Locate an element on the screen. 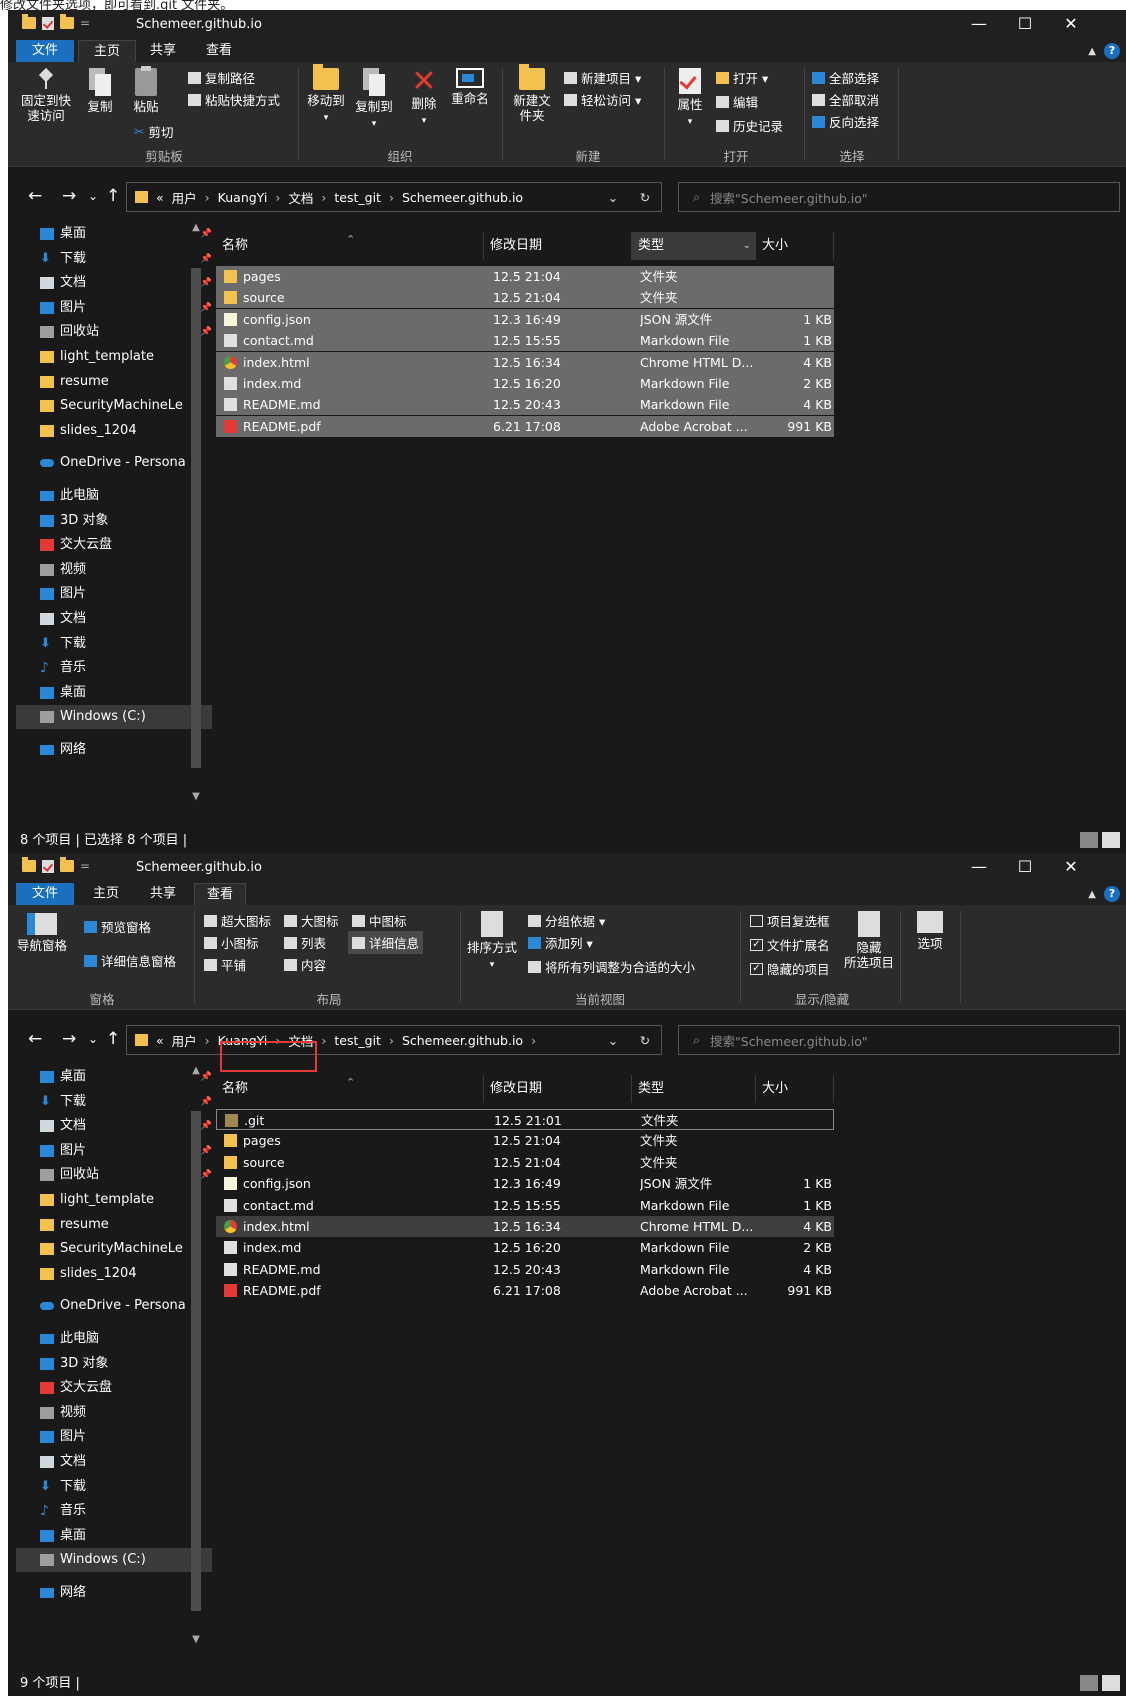 This screenshot has width=1126, height=1696. nav-item: resume is located at coordinates (114, 1225).